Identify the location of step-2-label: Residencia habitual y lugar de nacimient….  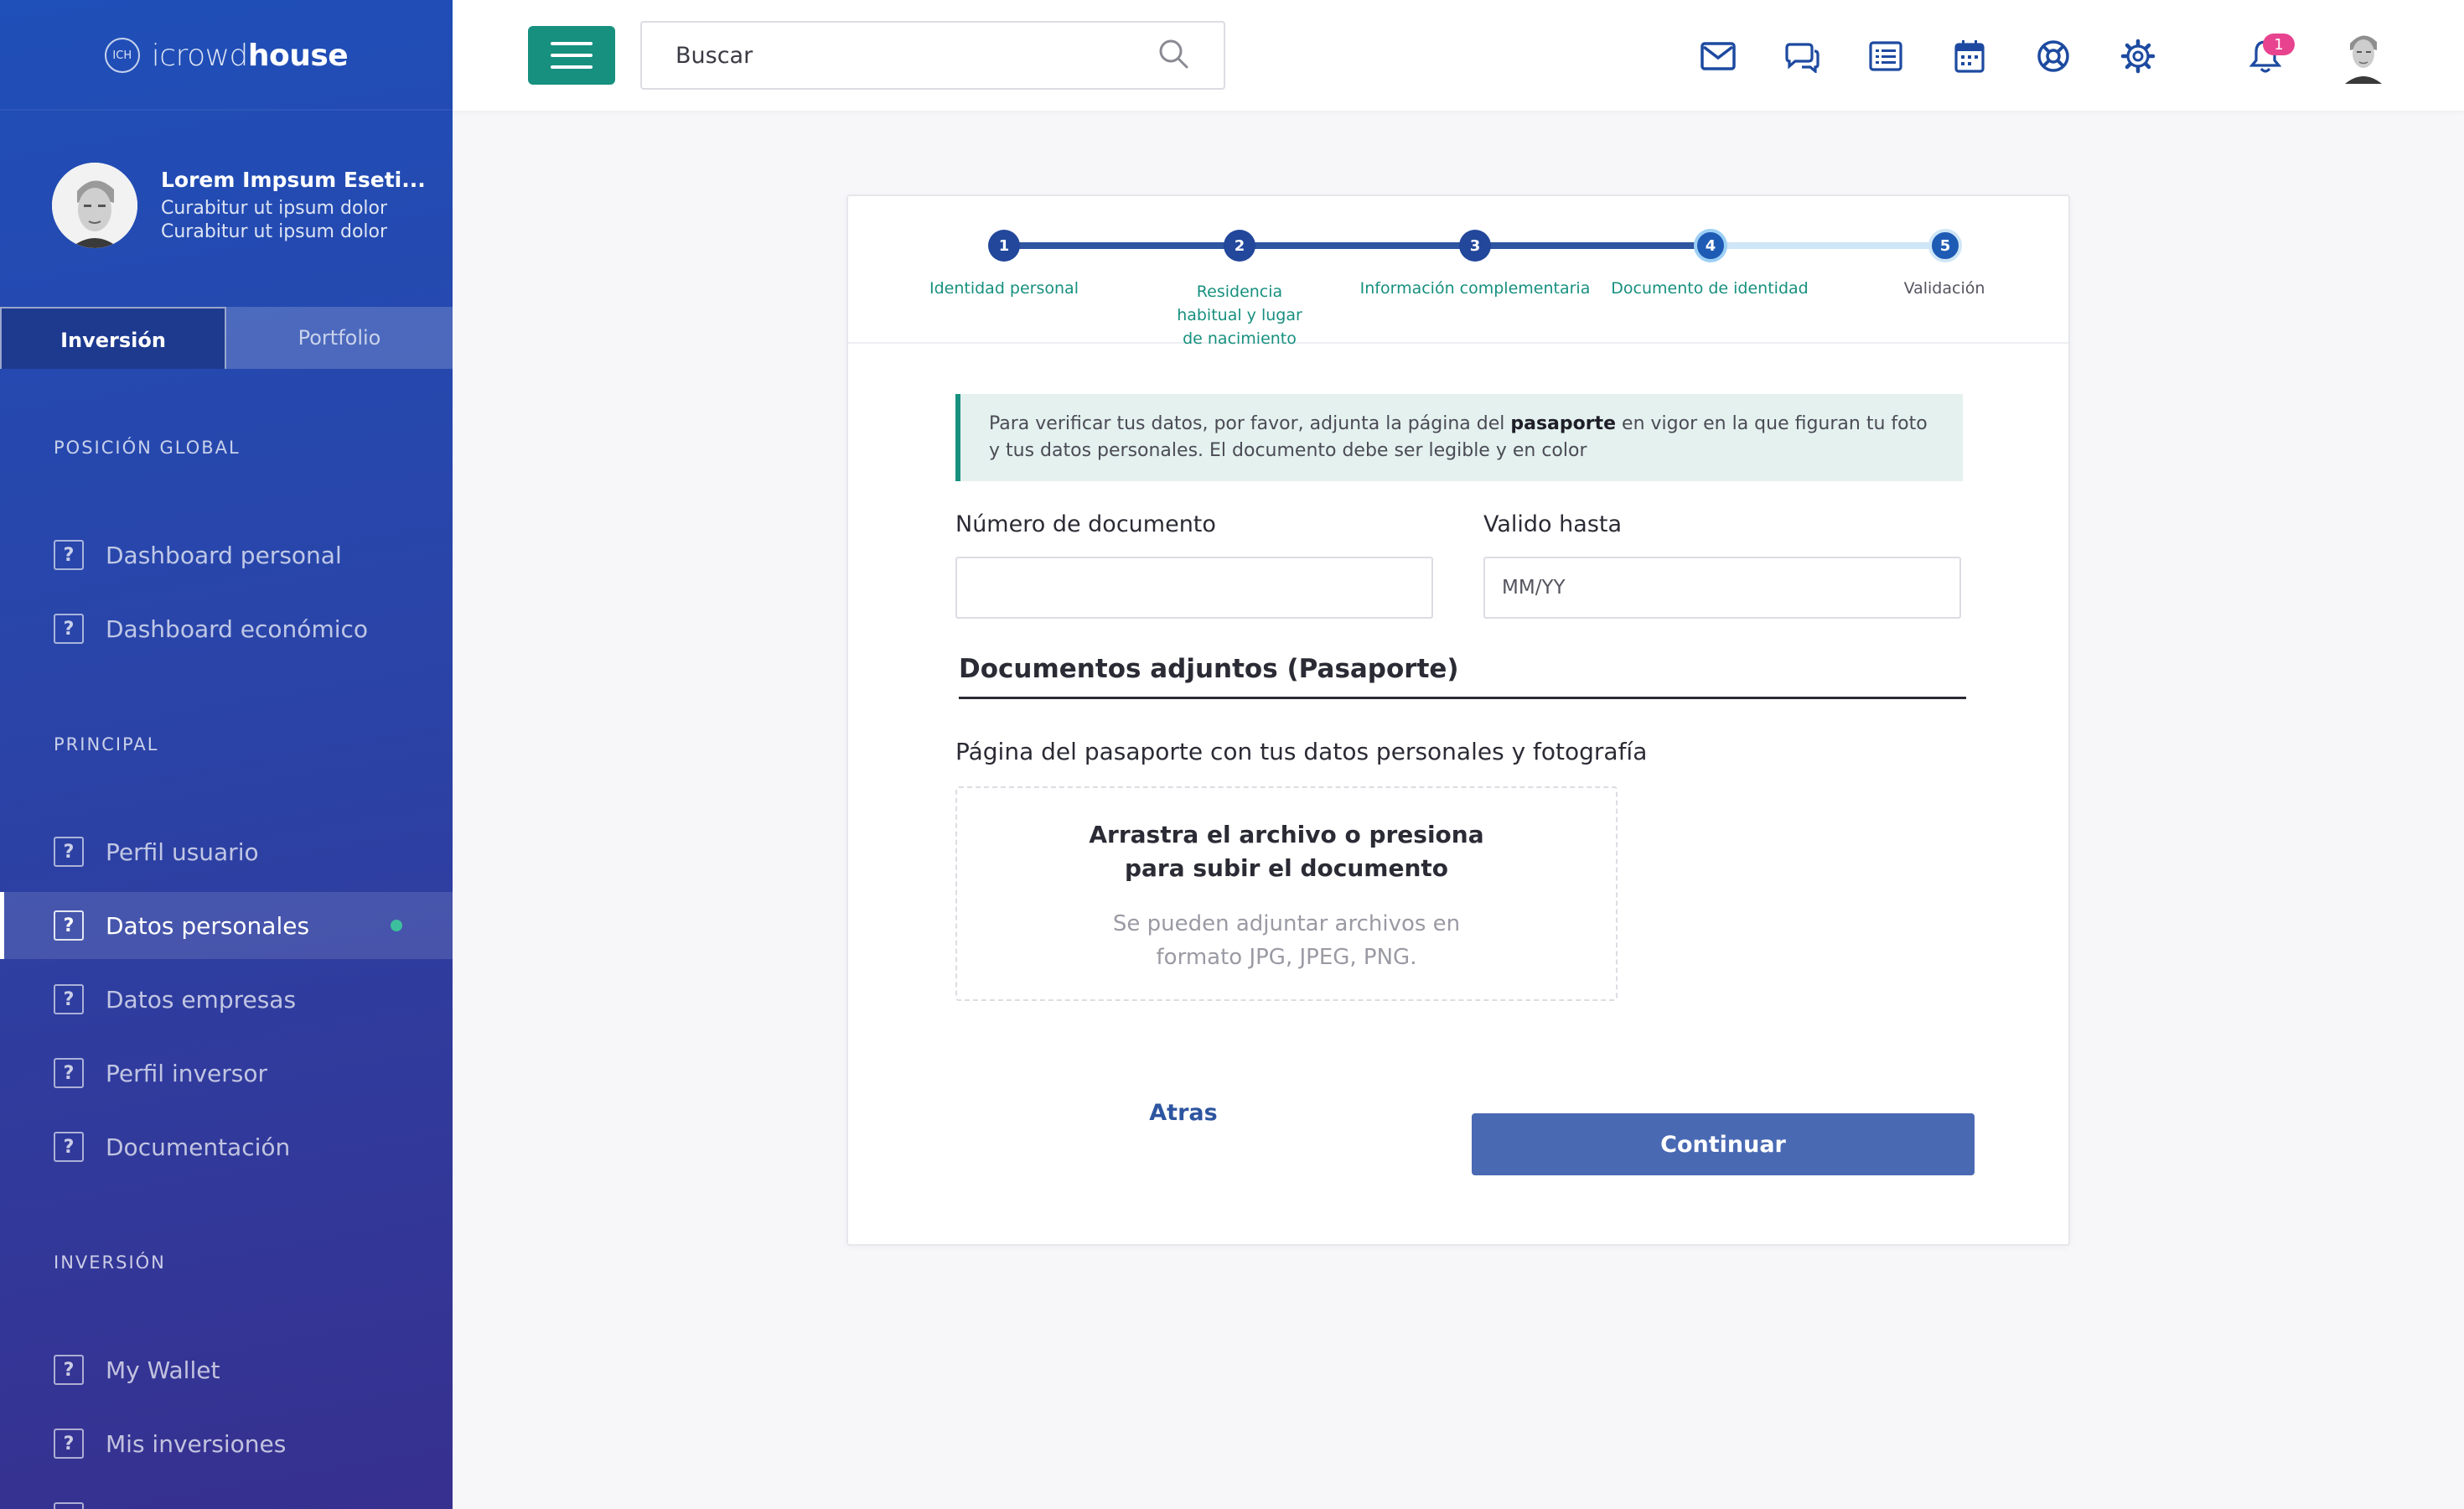
(1239, 315).